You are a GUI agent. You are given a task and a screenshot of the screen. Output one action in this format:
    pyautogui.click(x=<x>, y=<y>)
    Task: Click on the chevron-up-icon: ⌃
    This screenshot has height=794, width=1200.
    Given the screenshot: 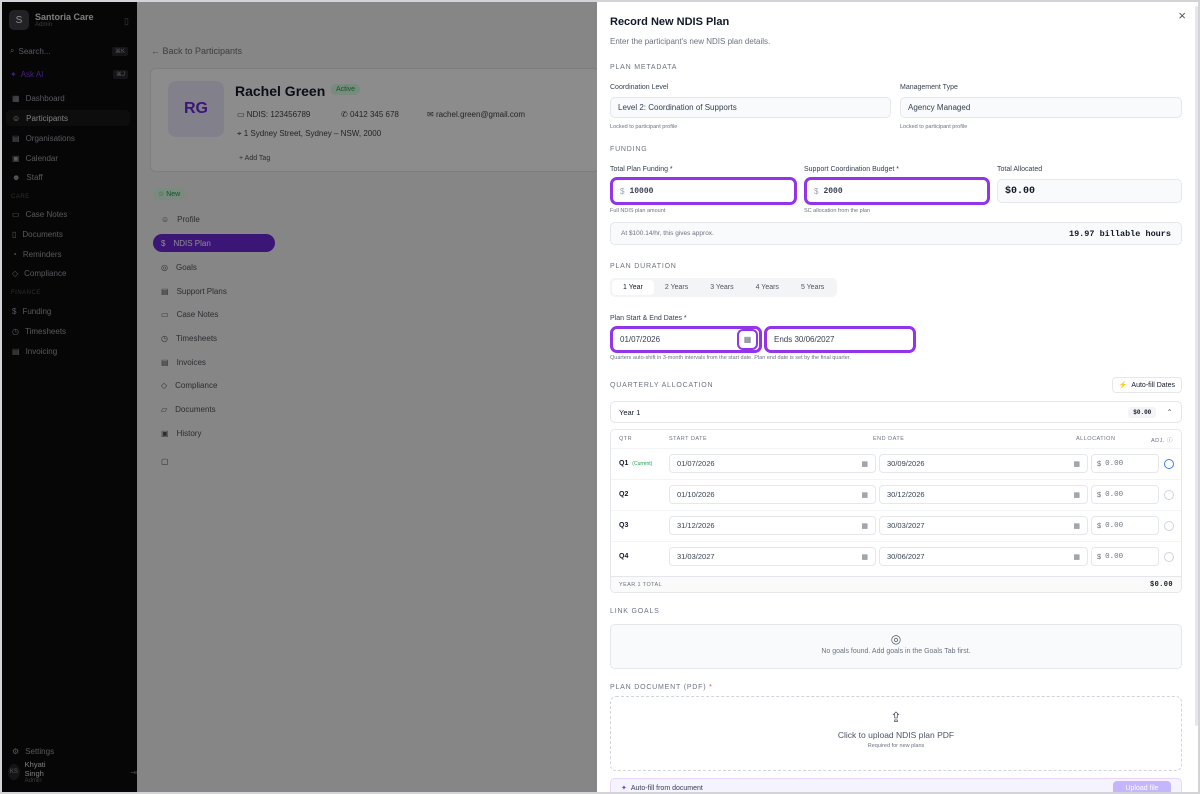 What is the action you would take?
    pyautogui.click(x=1169, y=412)
    